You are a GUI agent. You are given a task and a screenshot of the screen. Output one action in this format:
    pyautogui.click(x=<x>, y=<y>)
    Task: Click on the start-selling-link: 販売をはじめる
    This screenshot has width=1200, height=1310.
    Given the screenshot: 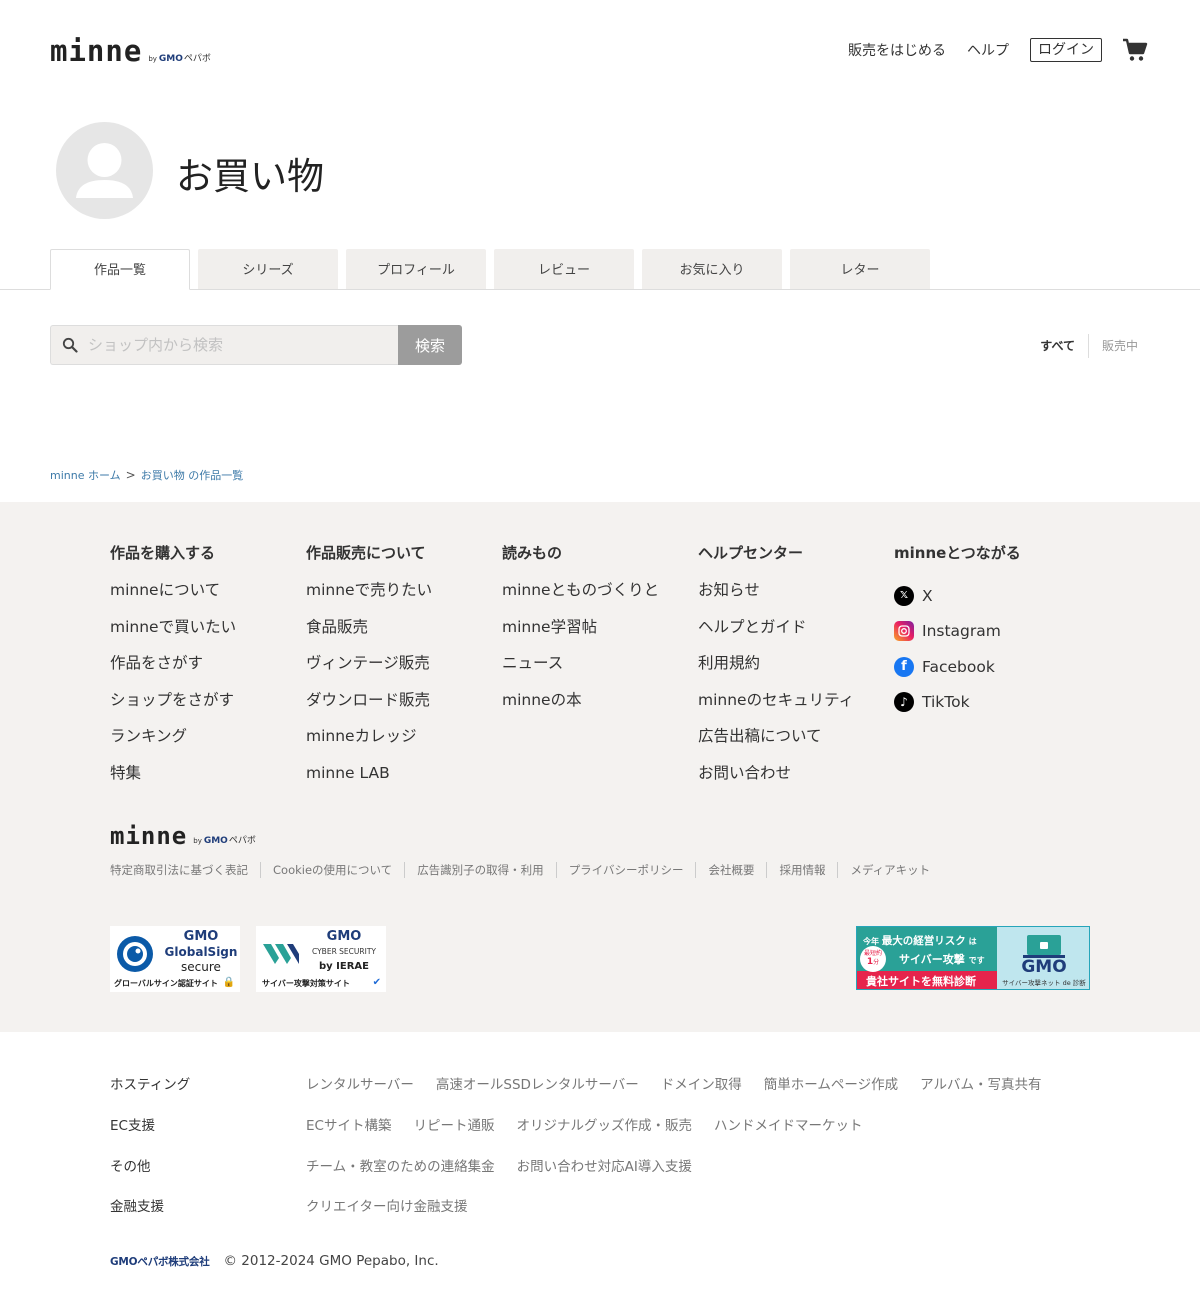 What is the action you would take?
    pyautogui.click(x=897, y=50)
    